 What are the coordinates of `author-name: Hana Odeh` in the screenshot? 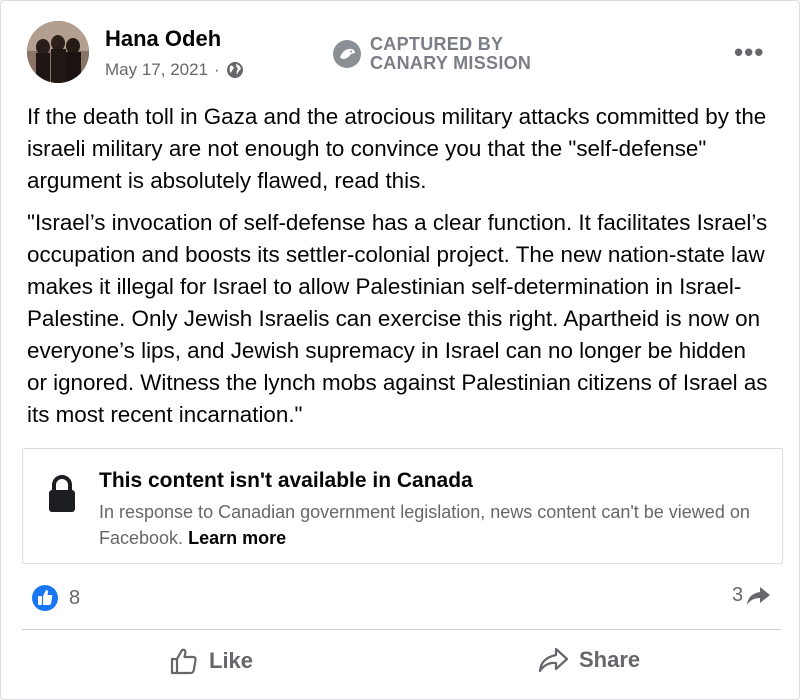 It's located at (163, 39).